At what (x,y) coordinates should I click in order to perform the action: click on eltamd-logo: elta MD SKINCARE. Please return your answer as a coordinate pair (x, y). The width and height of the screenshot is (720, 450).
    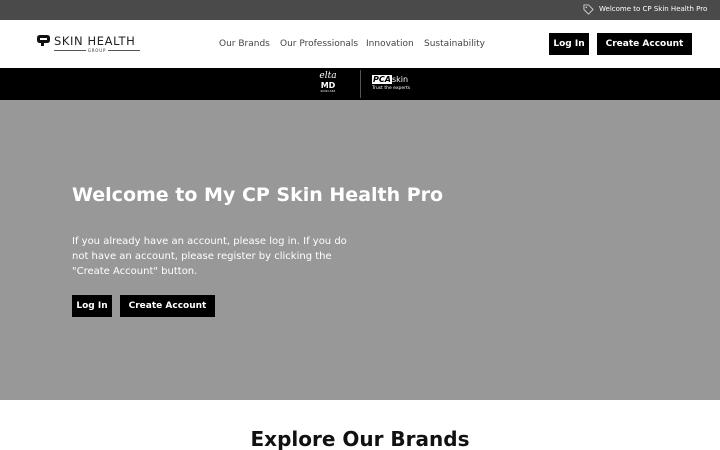
    Looking at the image, I should click on (328, 84).